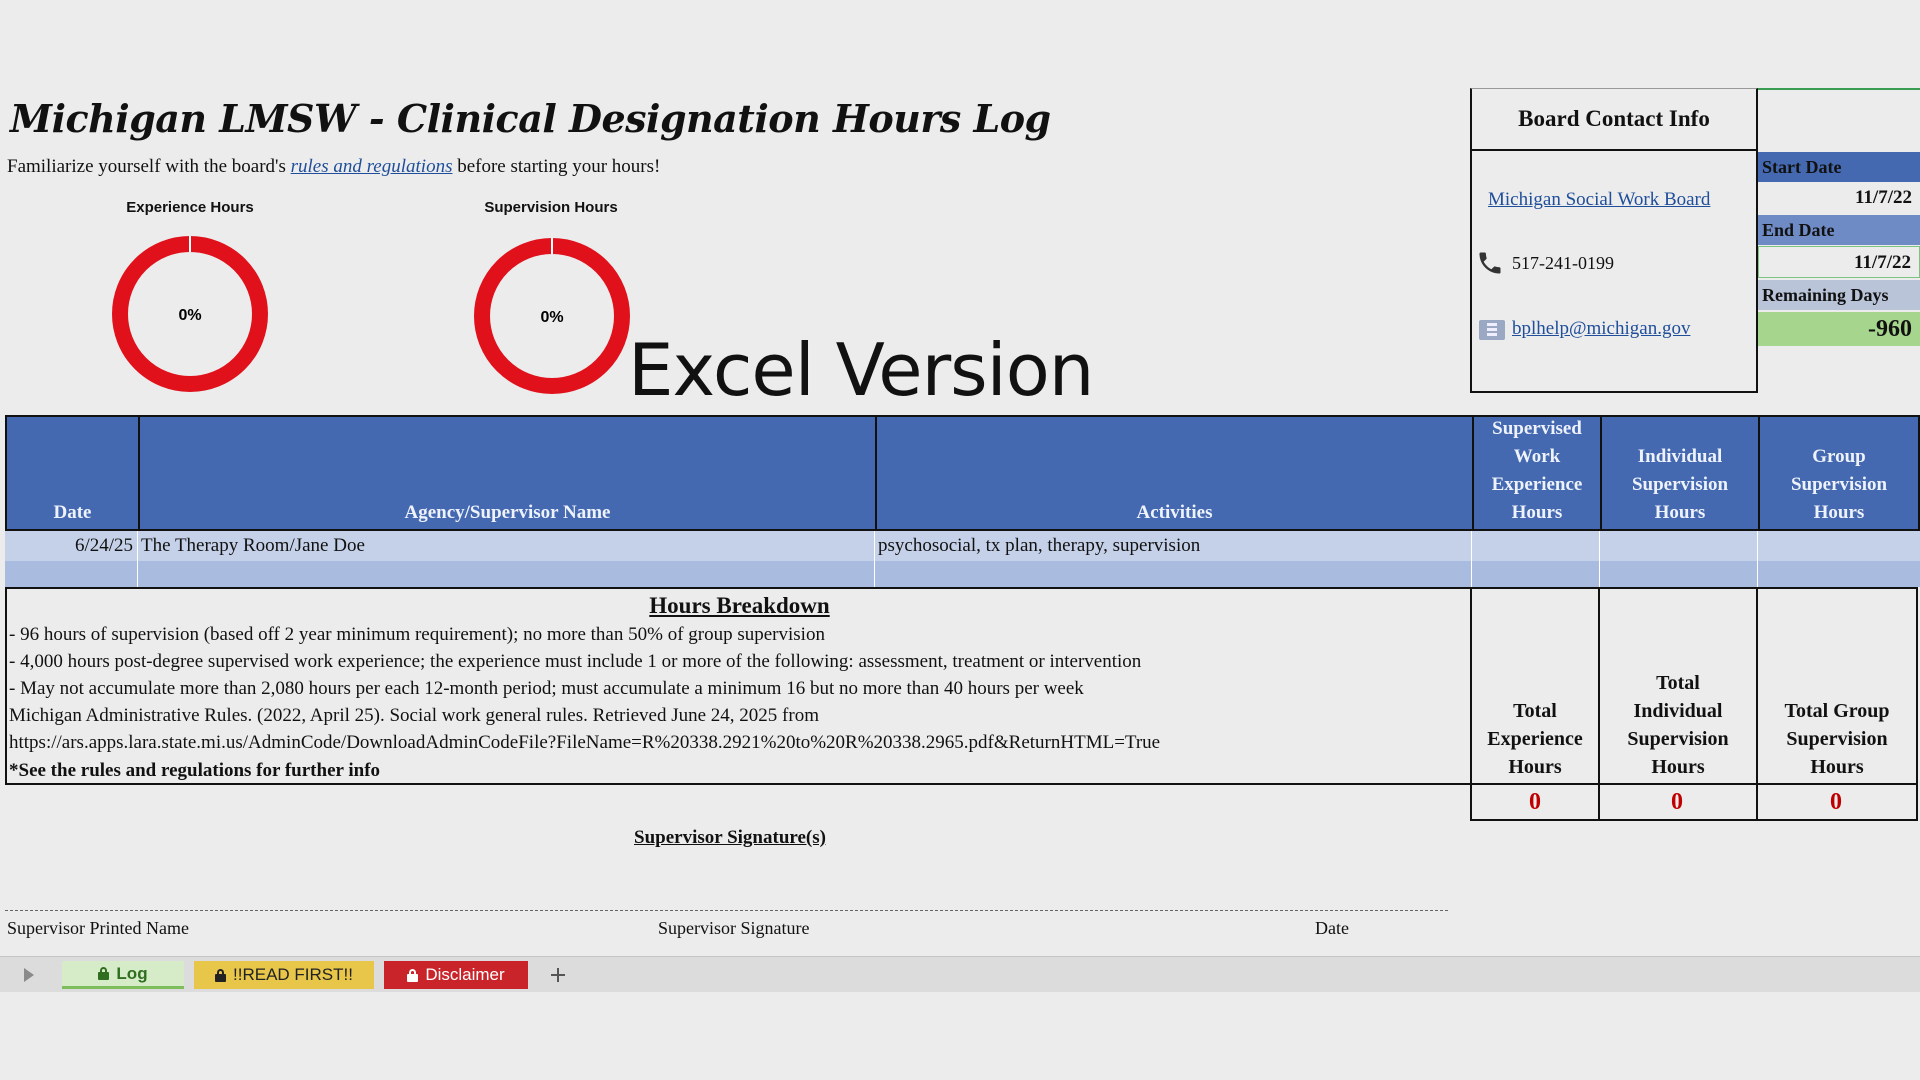 The image size is (1920, 1080). Describe the element at coordinates (132, 973) in the screenshot. I see `tab-label: Log` at that location.